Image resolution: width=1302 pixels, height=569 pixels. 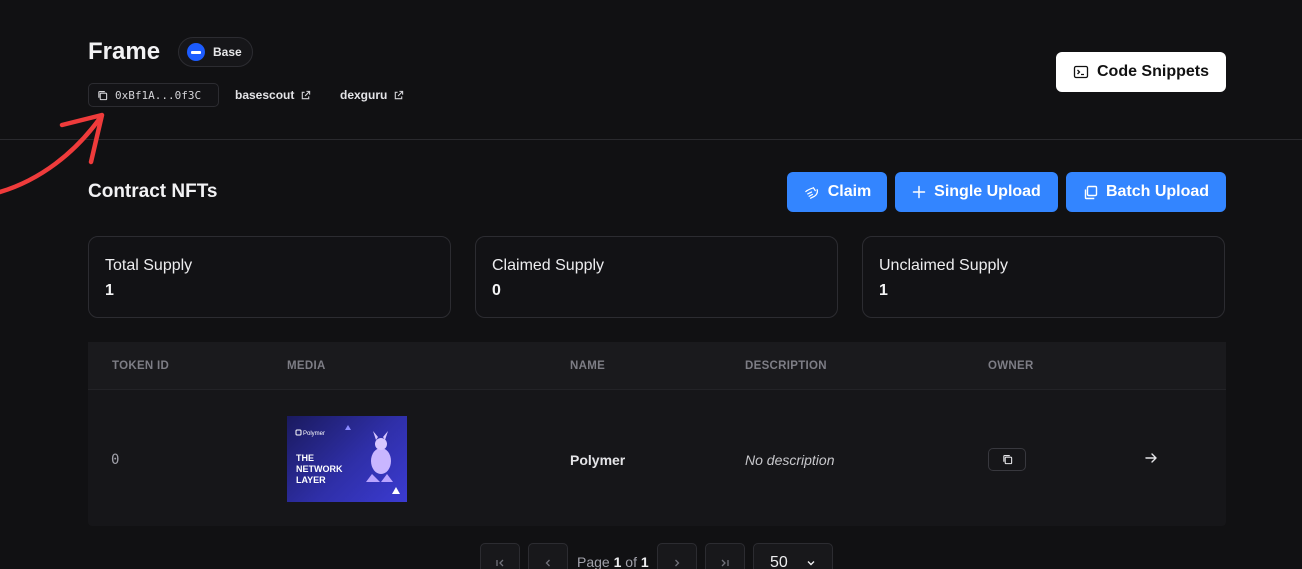 What do you see at coordinates (124, 51) in the screenshot?
I see `page-title: Frame` at bounding box center [124, 51].